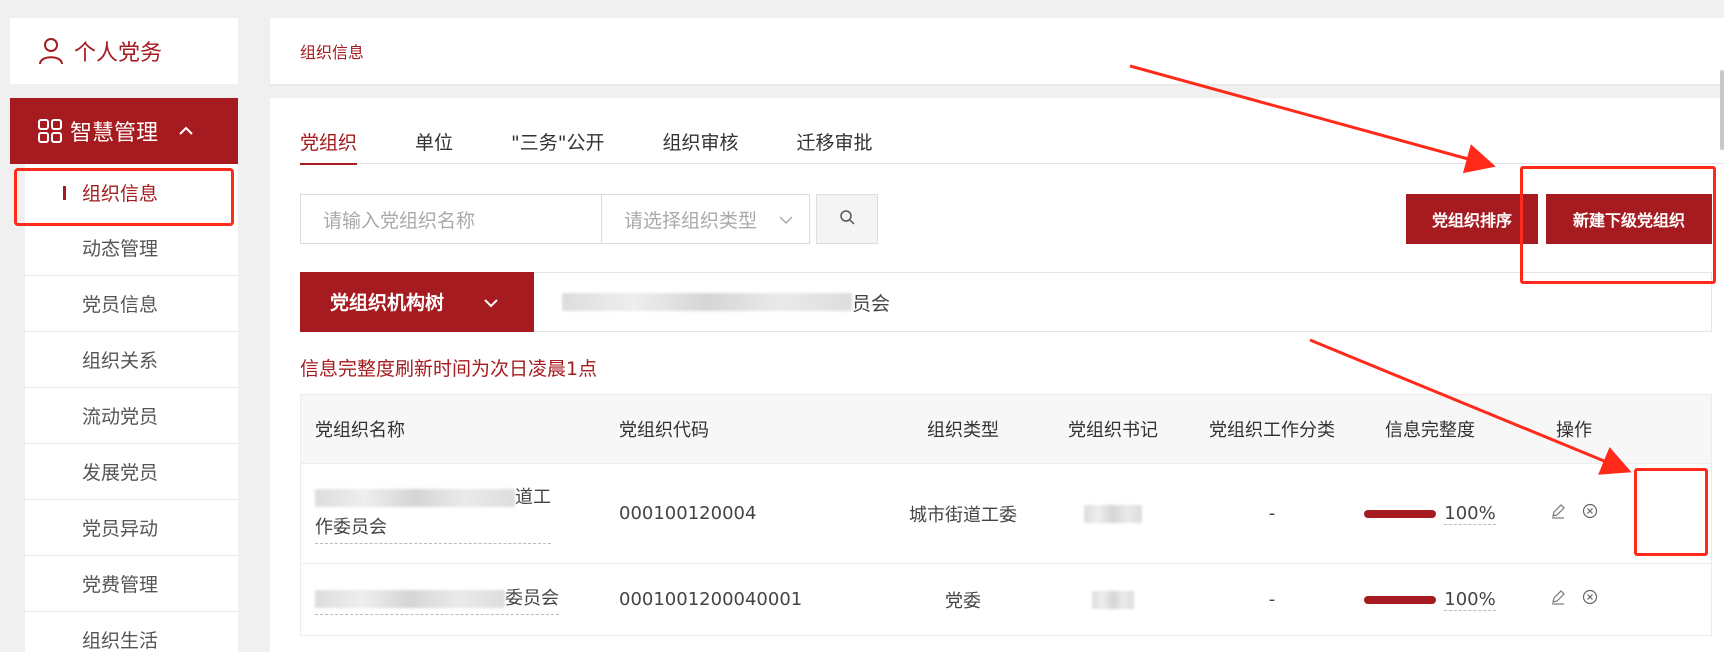 Image resolution: width=1724 pixels, height=652 pixels. I want to click on org-name-text: 道工, so click(533, 497).